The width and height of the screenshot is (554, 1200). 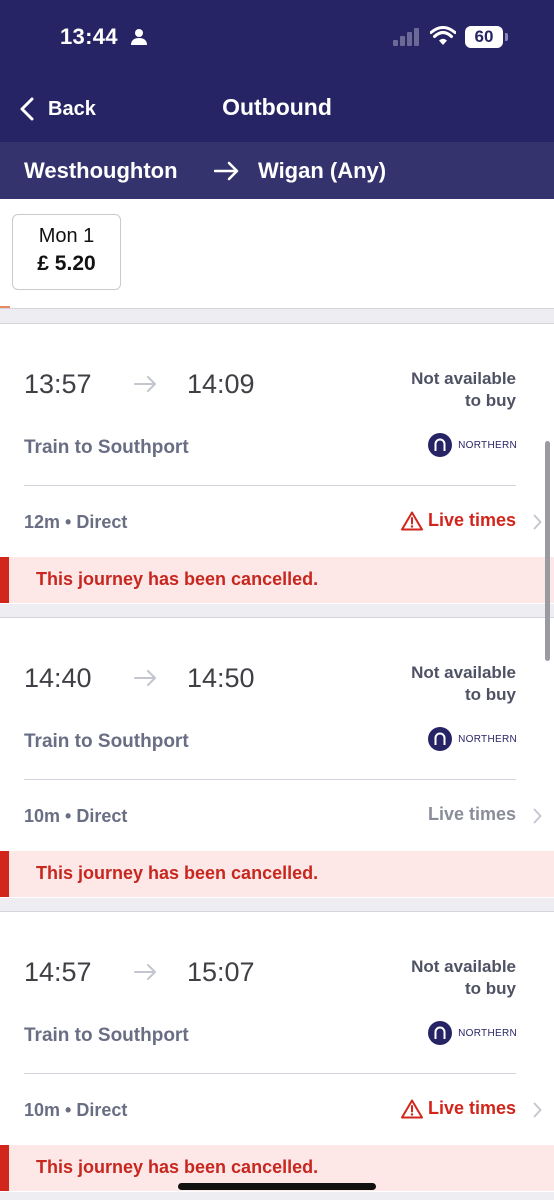 What do you see at coordinates (277, 107) in the screenshot?
I see `page-title: Outbound` at bounding box center [277, 107].